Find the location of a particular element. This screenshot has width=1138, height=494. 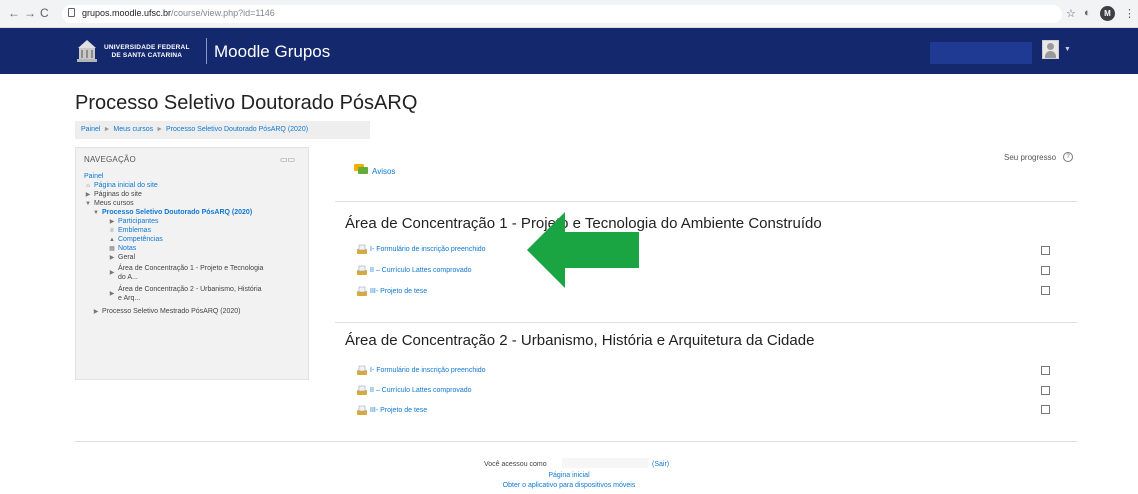

logged-in-text: Você acessou como is located at coordinates (515, 464).